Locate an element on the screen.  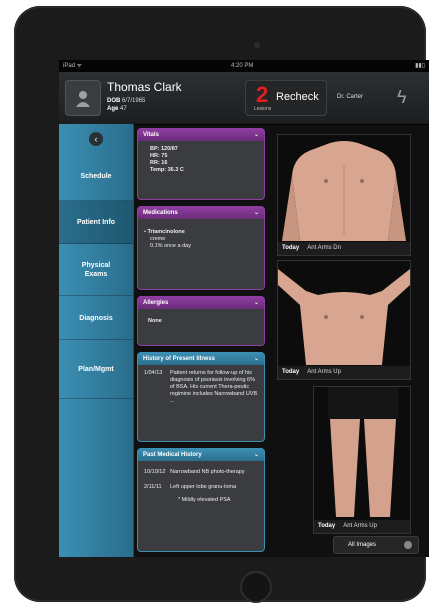
medications-card-header: Medications ⌄ is located at coordinates (201, 213).